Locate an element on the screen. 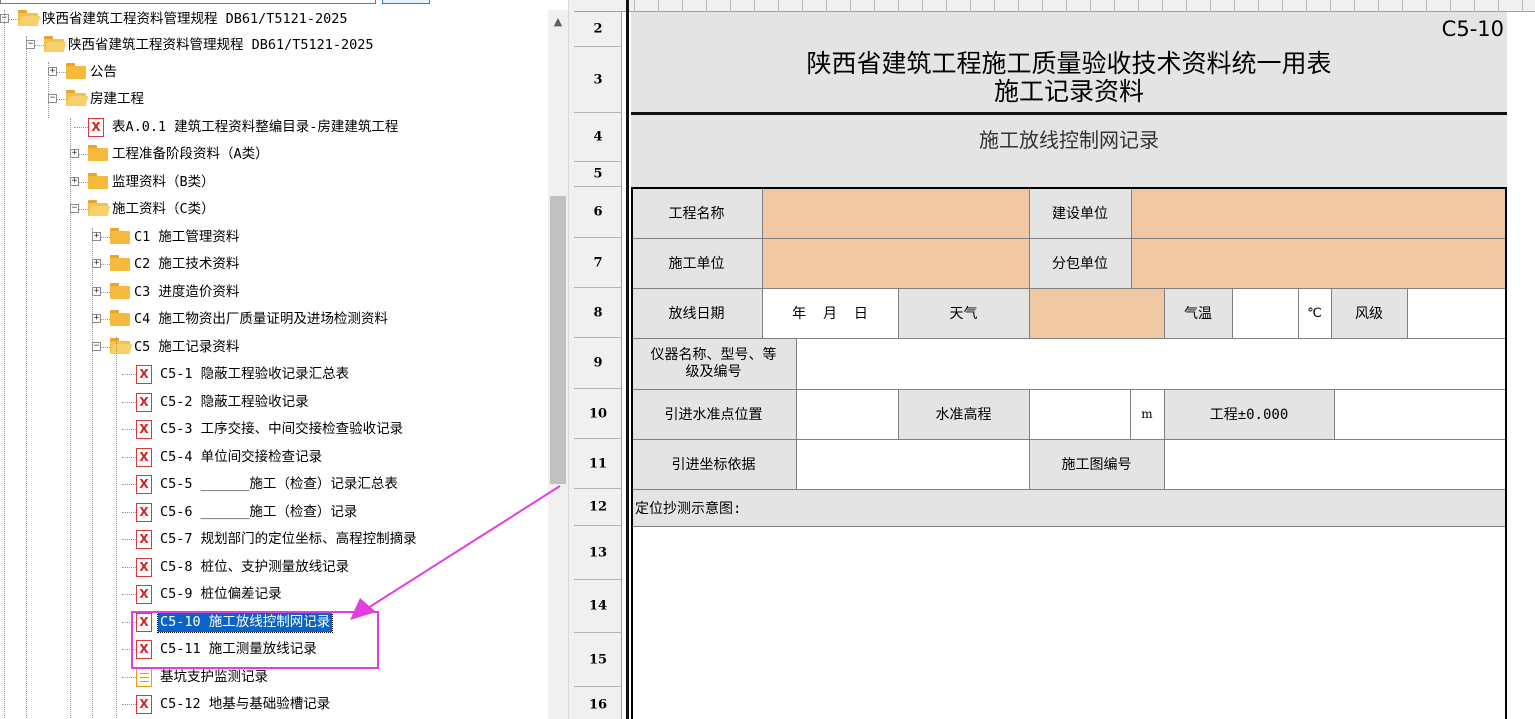  tree-item: X C5-11 施工测量放线记录 is located at coordinates (274, 649).